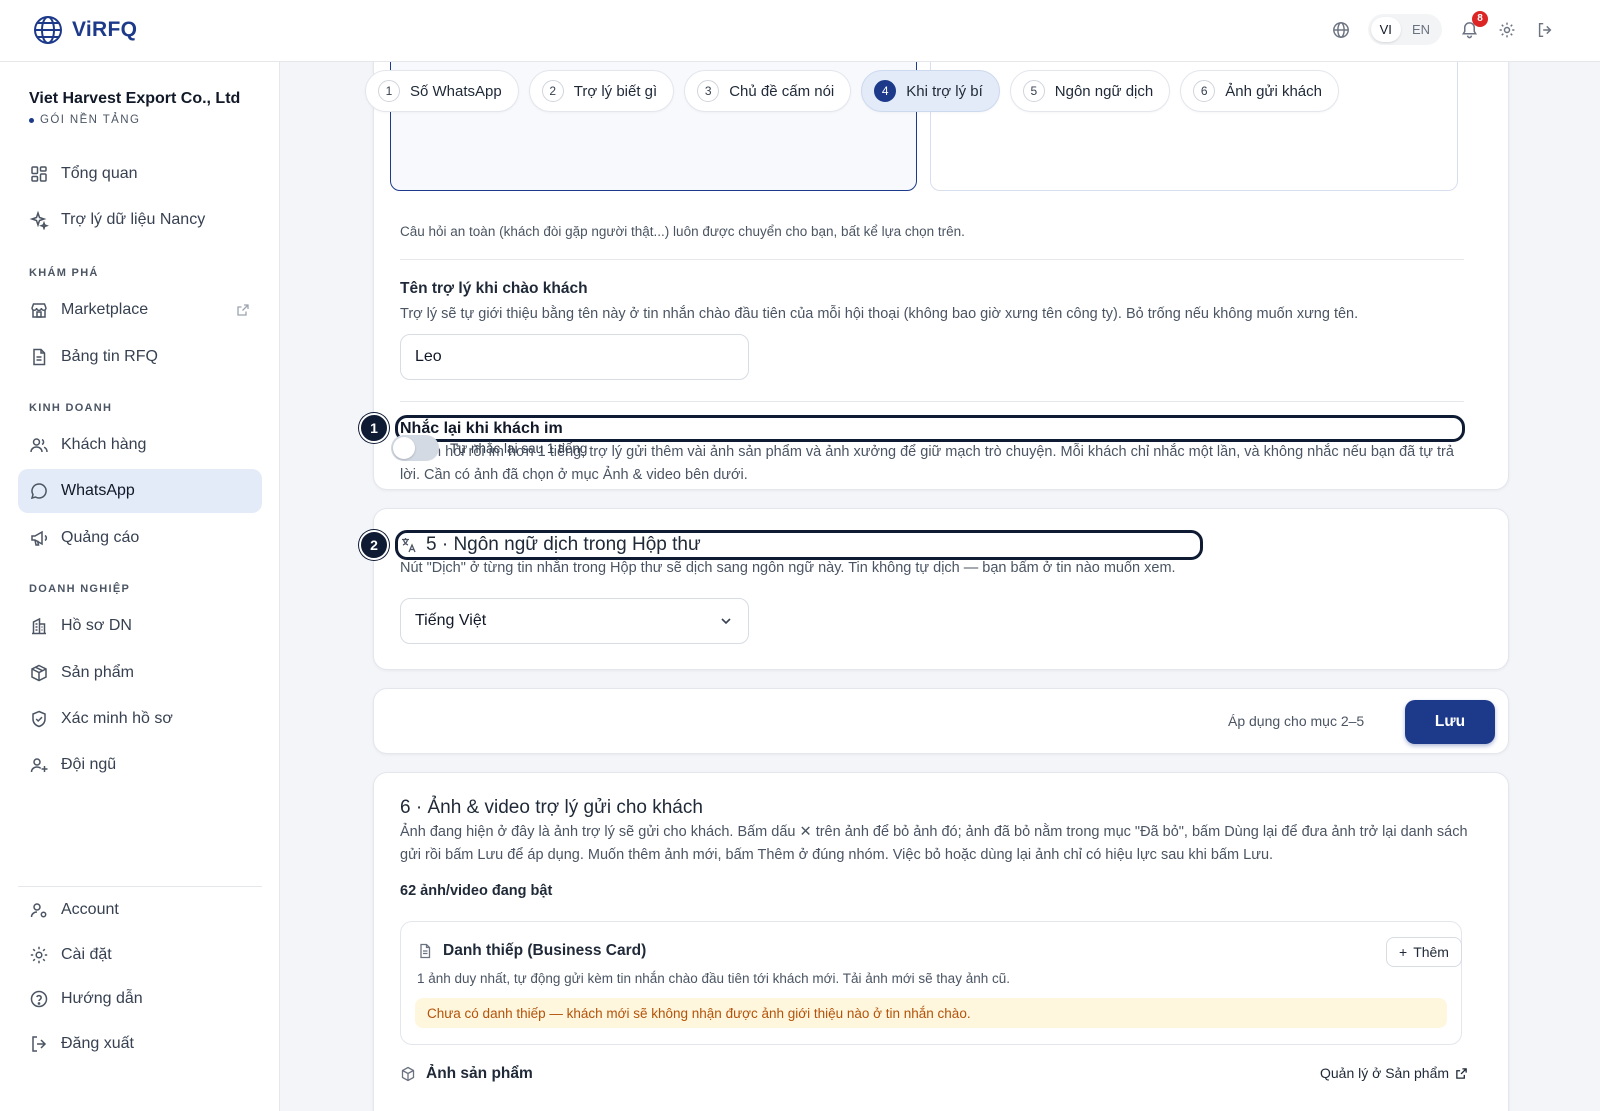  What do you see at coordinates (1104, 91) in the screenshot?
I see `tab-label: Ngôn ngữ dịch` at bounding box center [1104, 91].